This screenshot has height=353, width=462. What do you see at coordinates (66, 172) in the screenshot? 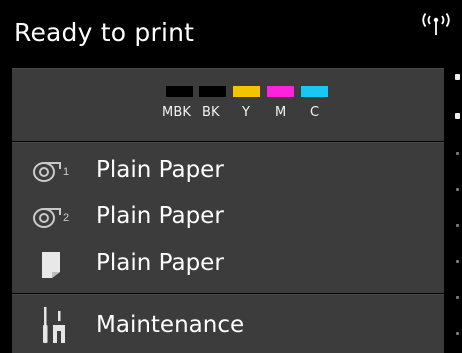
I see `svg-text: 1` at bounding box center [66, 172].